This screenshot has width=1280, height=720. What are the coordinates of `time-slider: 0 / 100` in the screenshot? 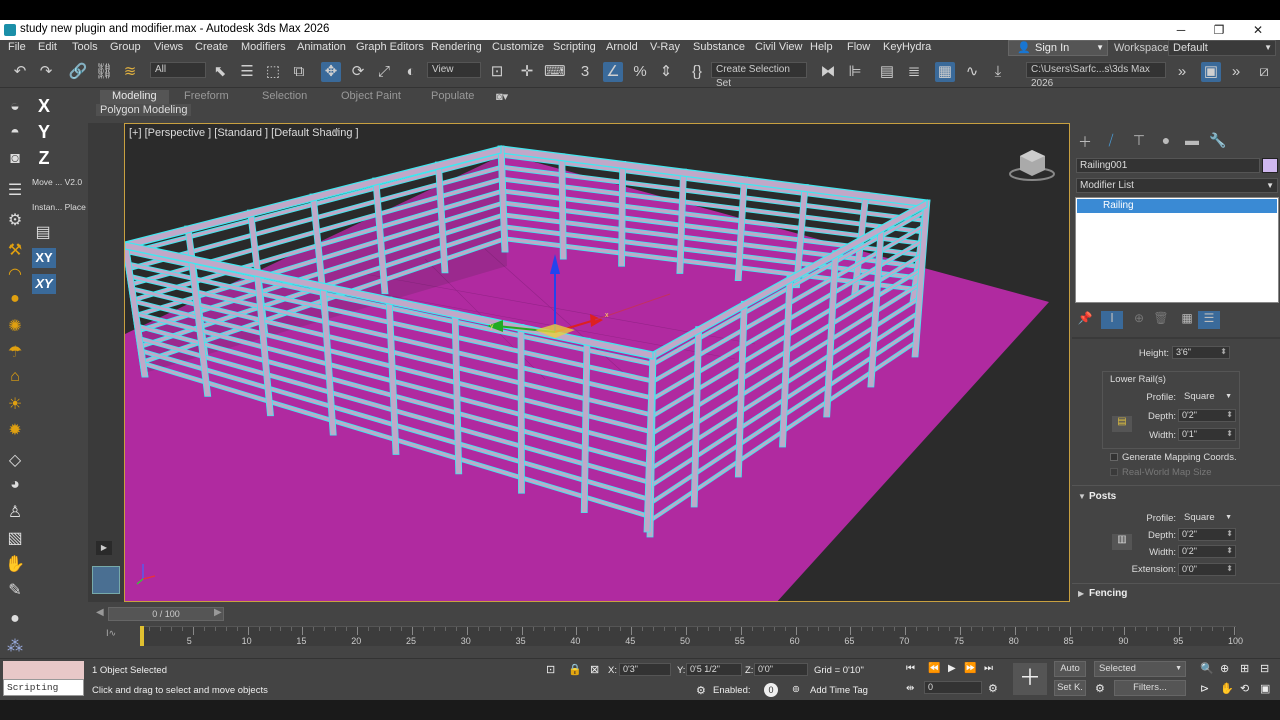 It's located at (166, 614).